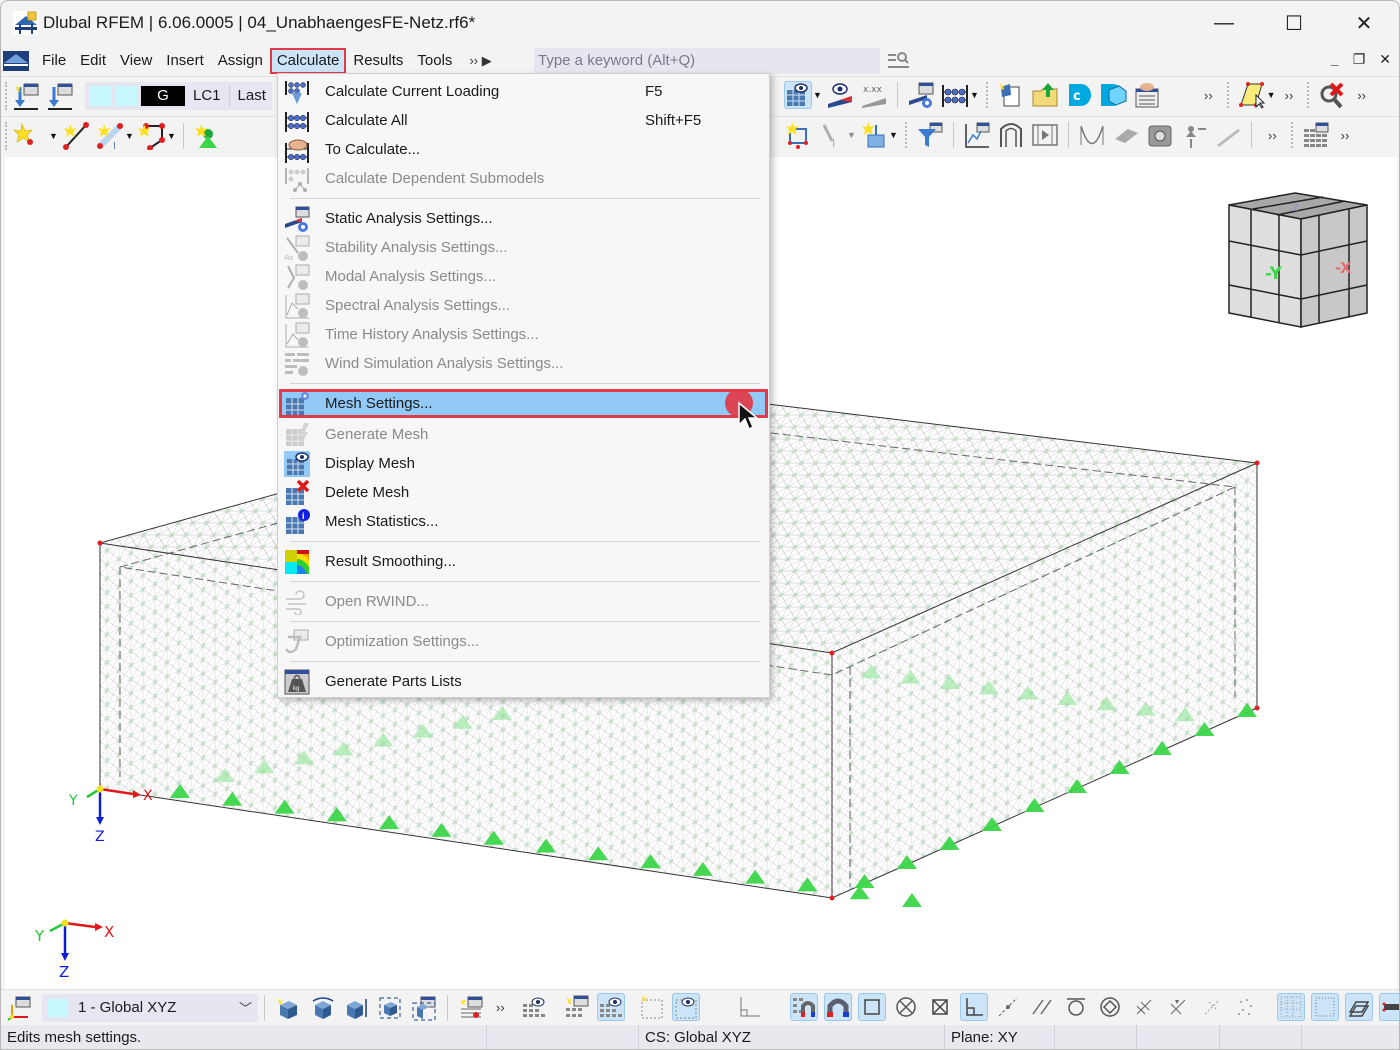 The width and height of the screenshot is (1400, 1050). Describe the element at coordinates (390, 1008) in the screenshot. I see `view-side-icon` at that location.